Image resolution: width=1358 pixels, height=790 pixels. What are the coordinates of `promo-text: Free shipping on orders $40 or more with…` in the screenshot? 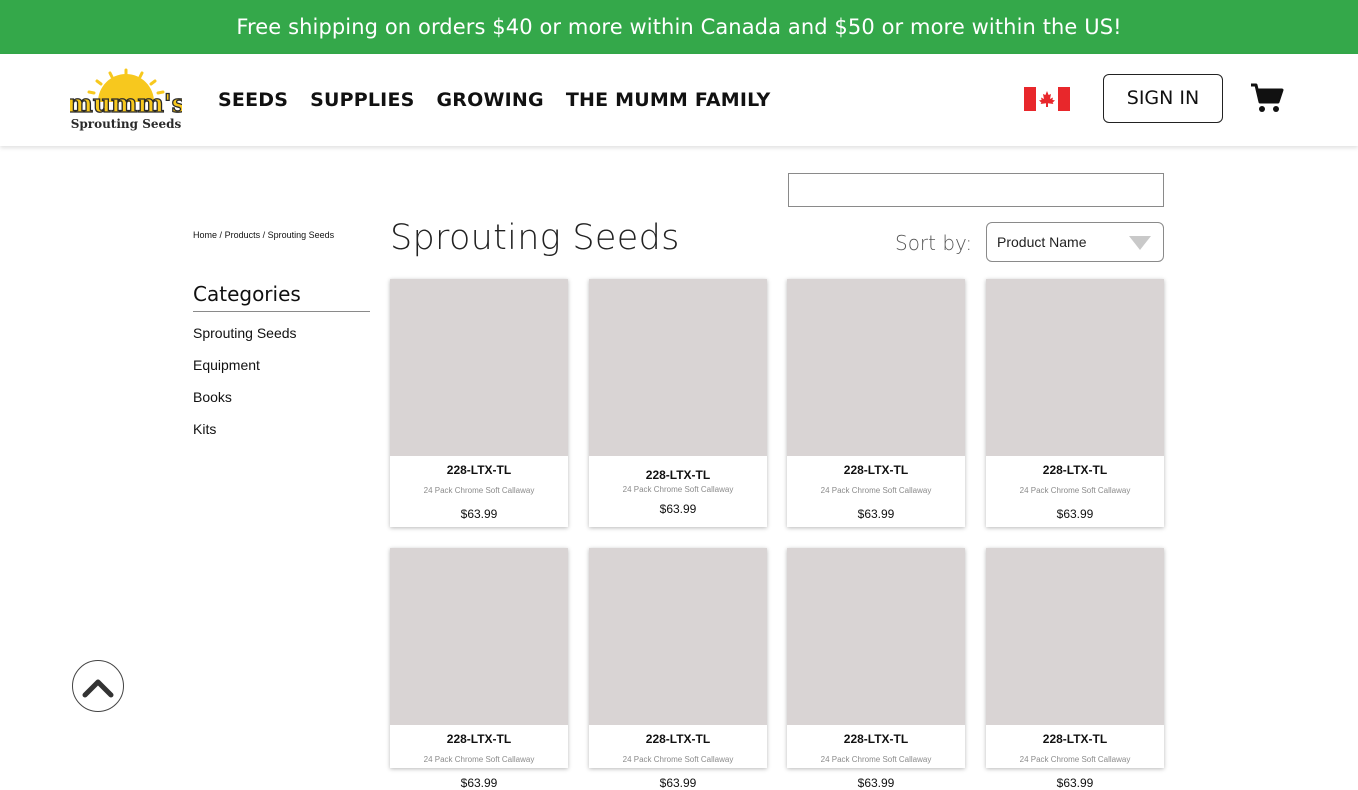 It's located at (679, 27).